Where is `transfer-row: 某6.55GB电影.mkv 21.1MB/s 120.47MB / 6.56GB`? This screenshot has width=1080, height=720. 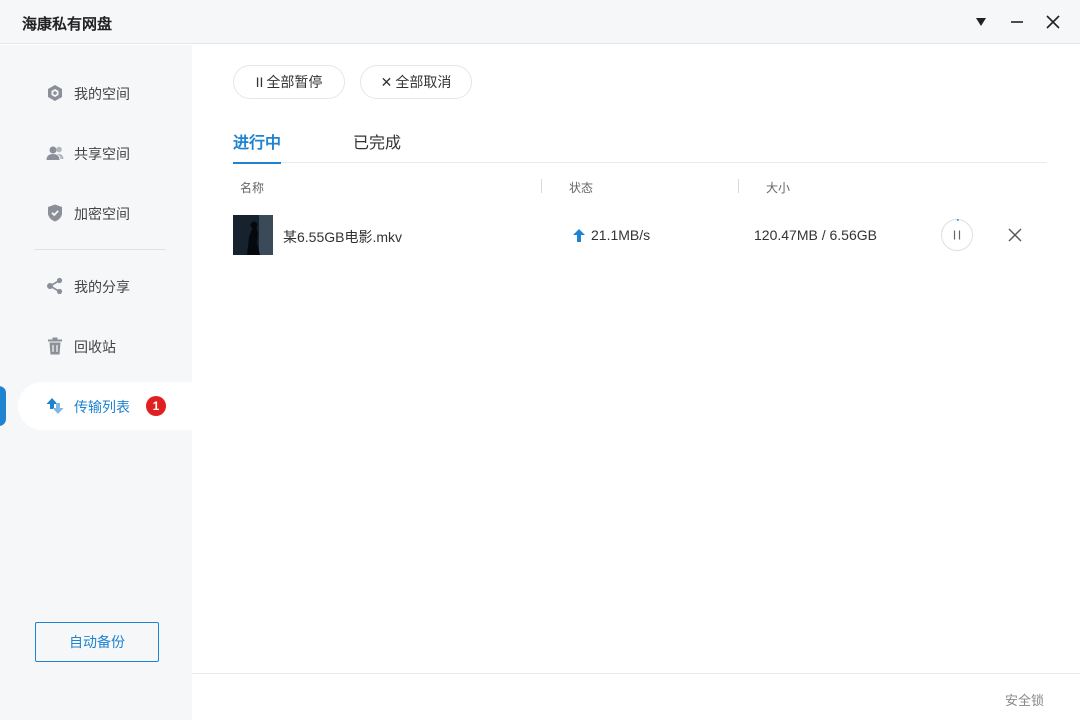
transfer-row: 某6.55GB电影.mkv 21.1MB/s 120.47MB / 6.56GB is located at coordinates (640, 235).